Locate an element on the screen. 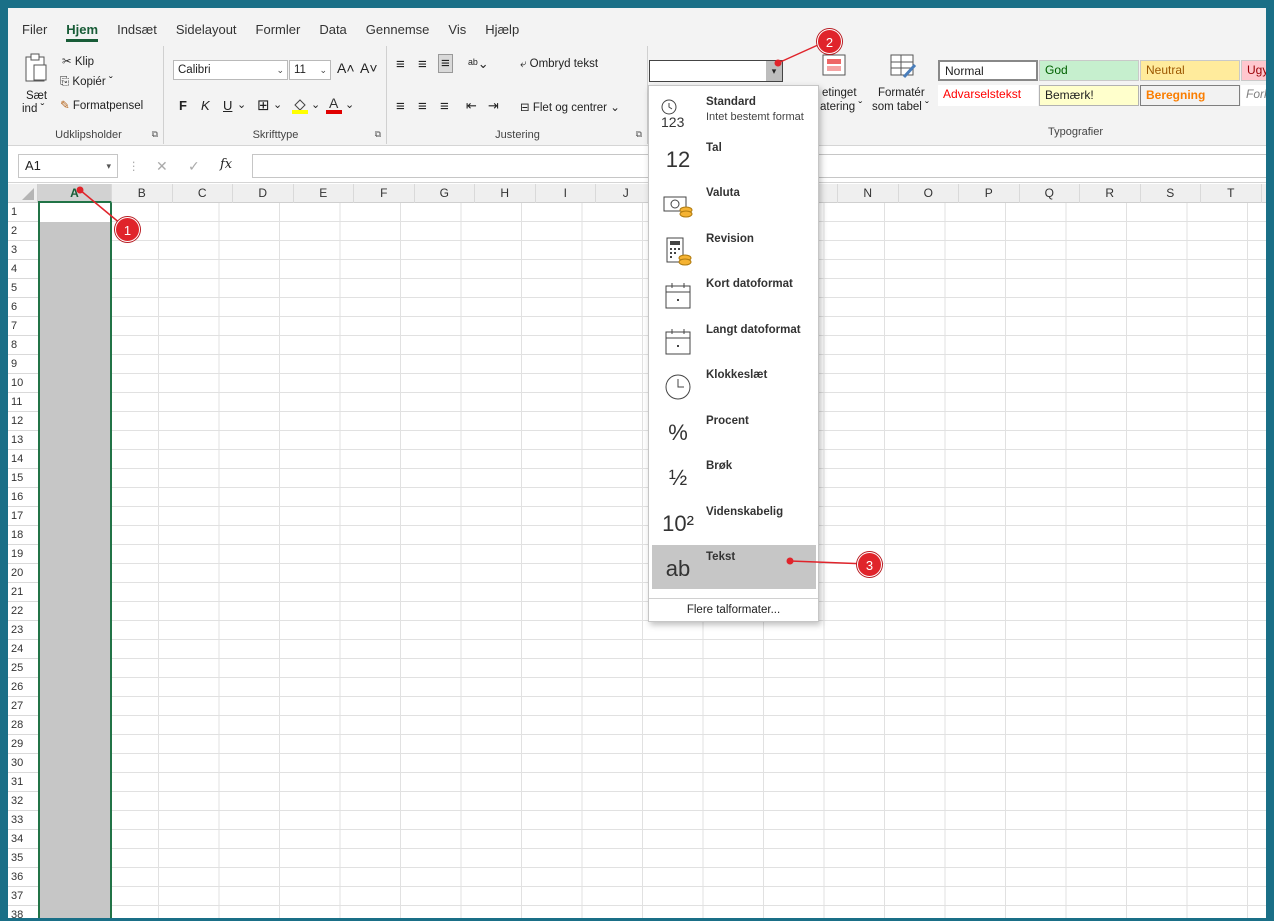  number-format-option-langt-datoformat: Langt datoformat is located at coordinates (734, 340).